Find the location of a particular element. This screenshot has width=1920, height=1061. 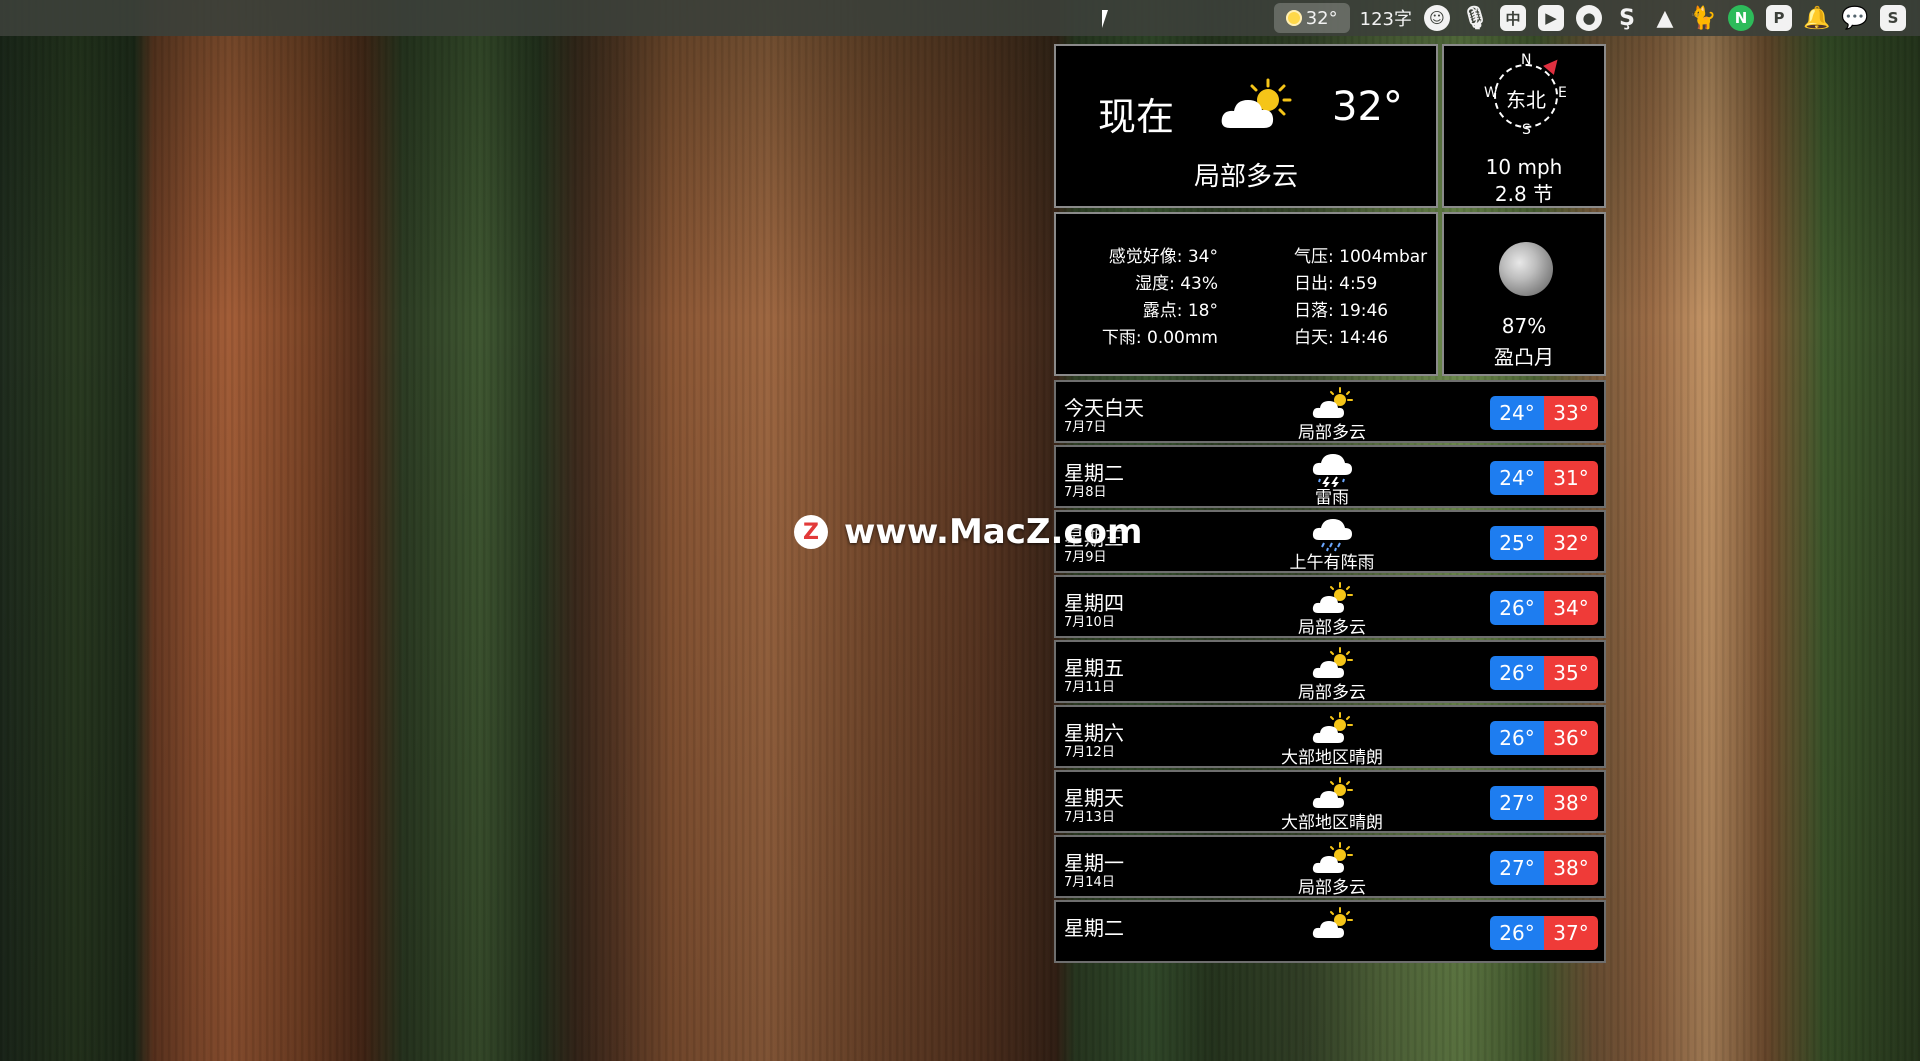

forecast-date: 7月8日 is located at coordinates (1085, 492).